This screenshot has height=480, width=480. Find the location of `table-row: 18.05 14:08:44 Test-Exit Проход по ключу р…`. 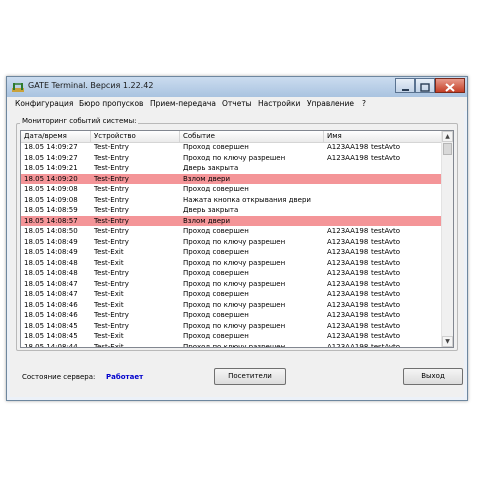

table-row: 18.05 14:08:44 Test-Exit Проход по ключу р… is located at coordinates (232, 345).